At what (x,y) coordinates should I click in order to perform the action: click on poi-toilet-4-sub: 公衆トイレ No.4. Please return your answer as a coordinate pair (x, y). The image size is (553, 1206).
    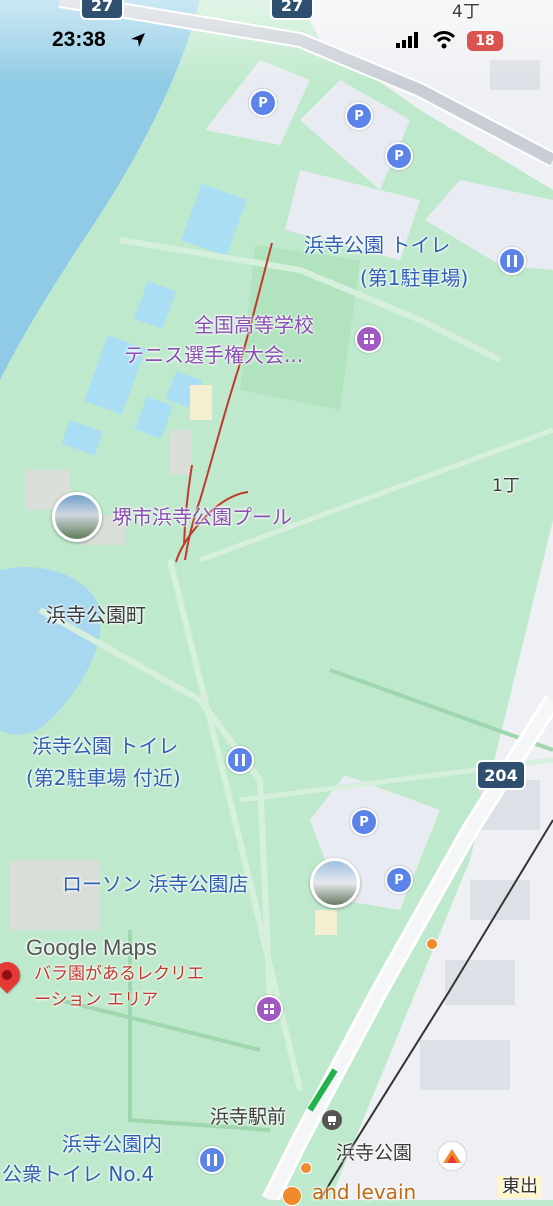
    Looking at the image, I should click on (78, 1174).